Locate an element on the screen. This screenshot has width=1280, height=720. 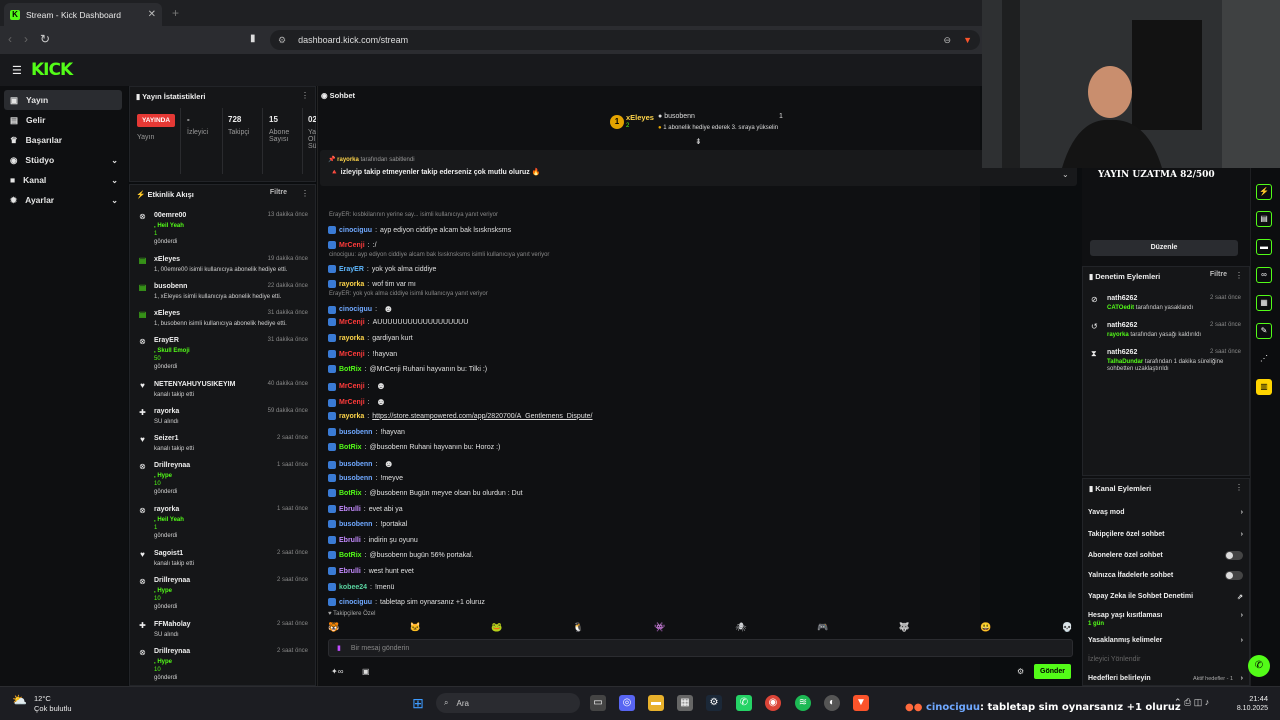
chat-message: MrCenji: !hayvan is located at coordinates (362, 354).